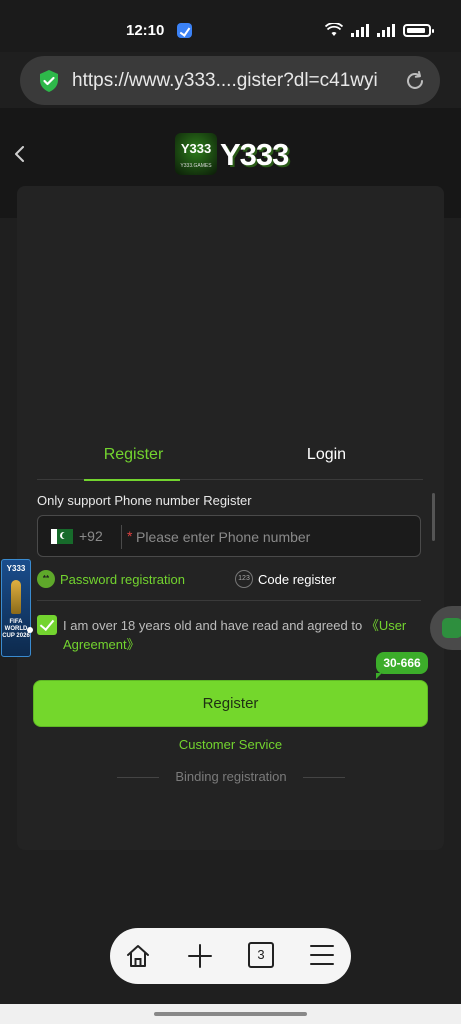 The width and height of the screenshot is (461, 1024). I want to click on pakistan-flag-icon, so click(62, 536).